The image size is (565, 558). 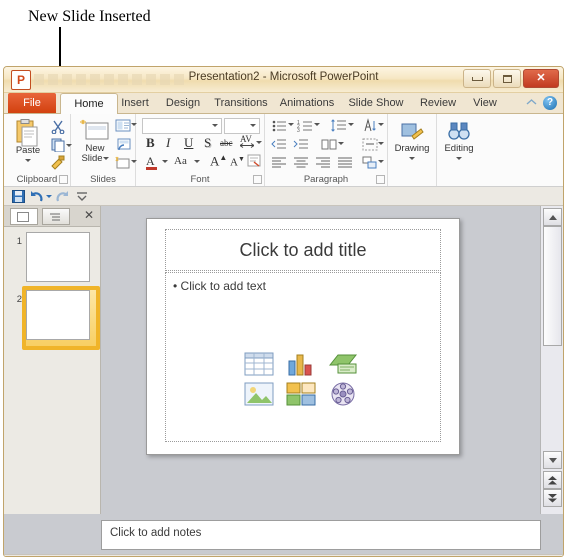 I want to click on section-icon, so click(x=123, y=162).